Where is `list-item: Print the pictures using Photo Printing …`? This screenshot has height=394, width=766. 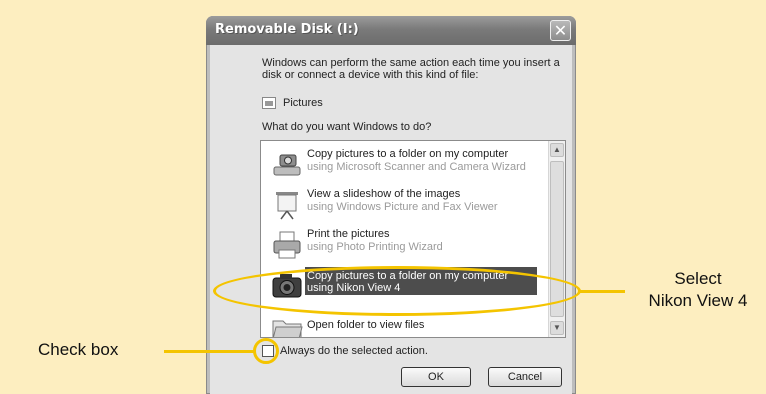 list-item: Print the pictures using Photo Printing … is located at coordinates (402, 245).